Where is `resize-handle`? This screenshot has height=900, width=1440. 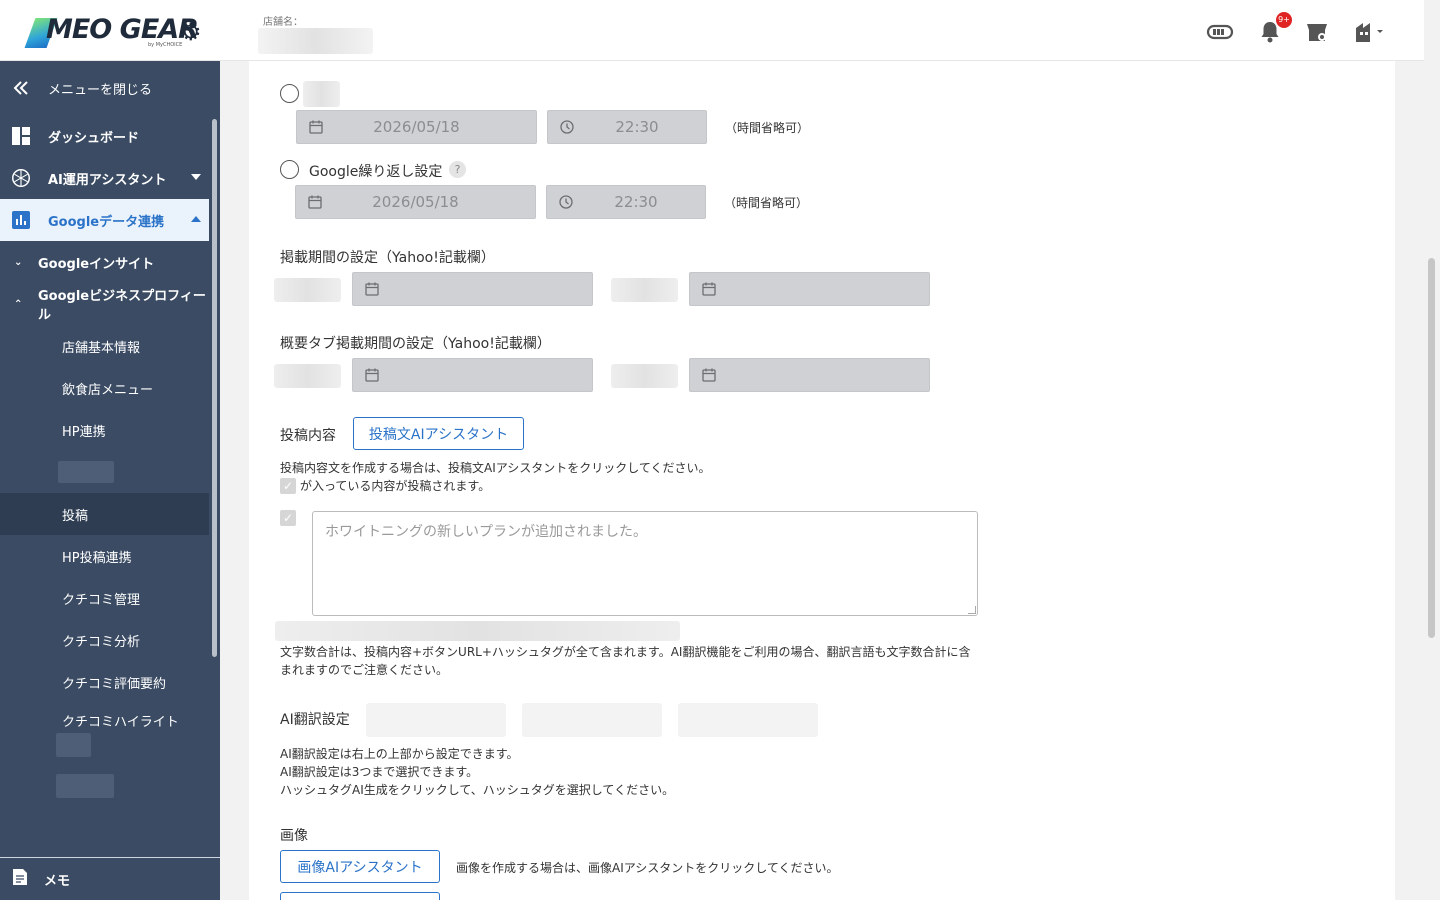 resize-handle is located at coordinates (972, 610).